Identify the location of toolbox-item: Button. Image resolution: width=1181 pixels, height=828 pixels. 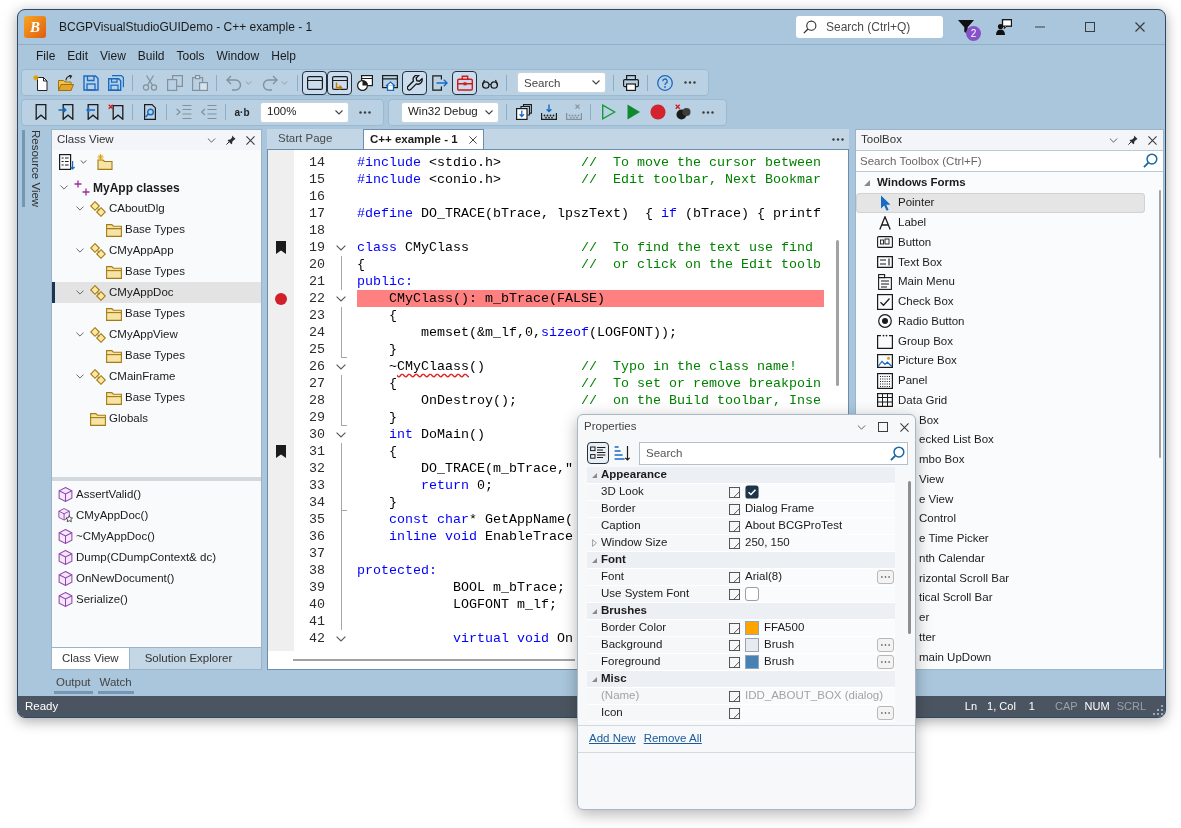
(1000, 242).